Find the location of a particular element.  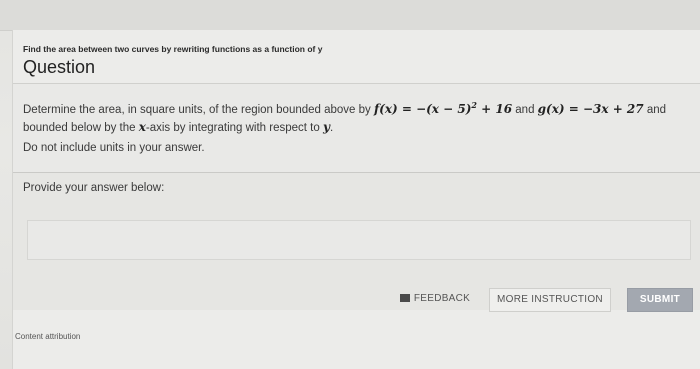

feedback-label: FEEDBACK is located at coordinates (442, 298).